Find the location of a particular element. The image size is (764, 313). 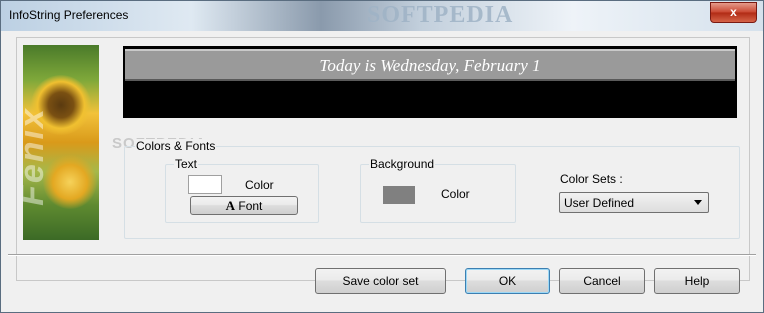

help-button: Help is located at coordinates (697, 281).